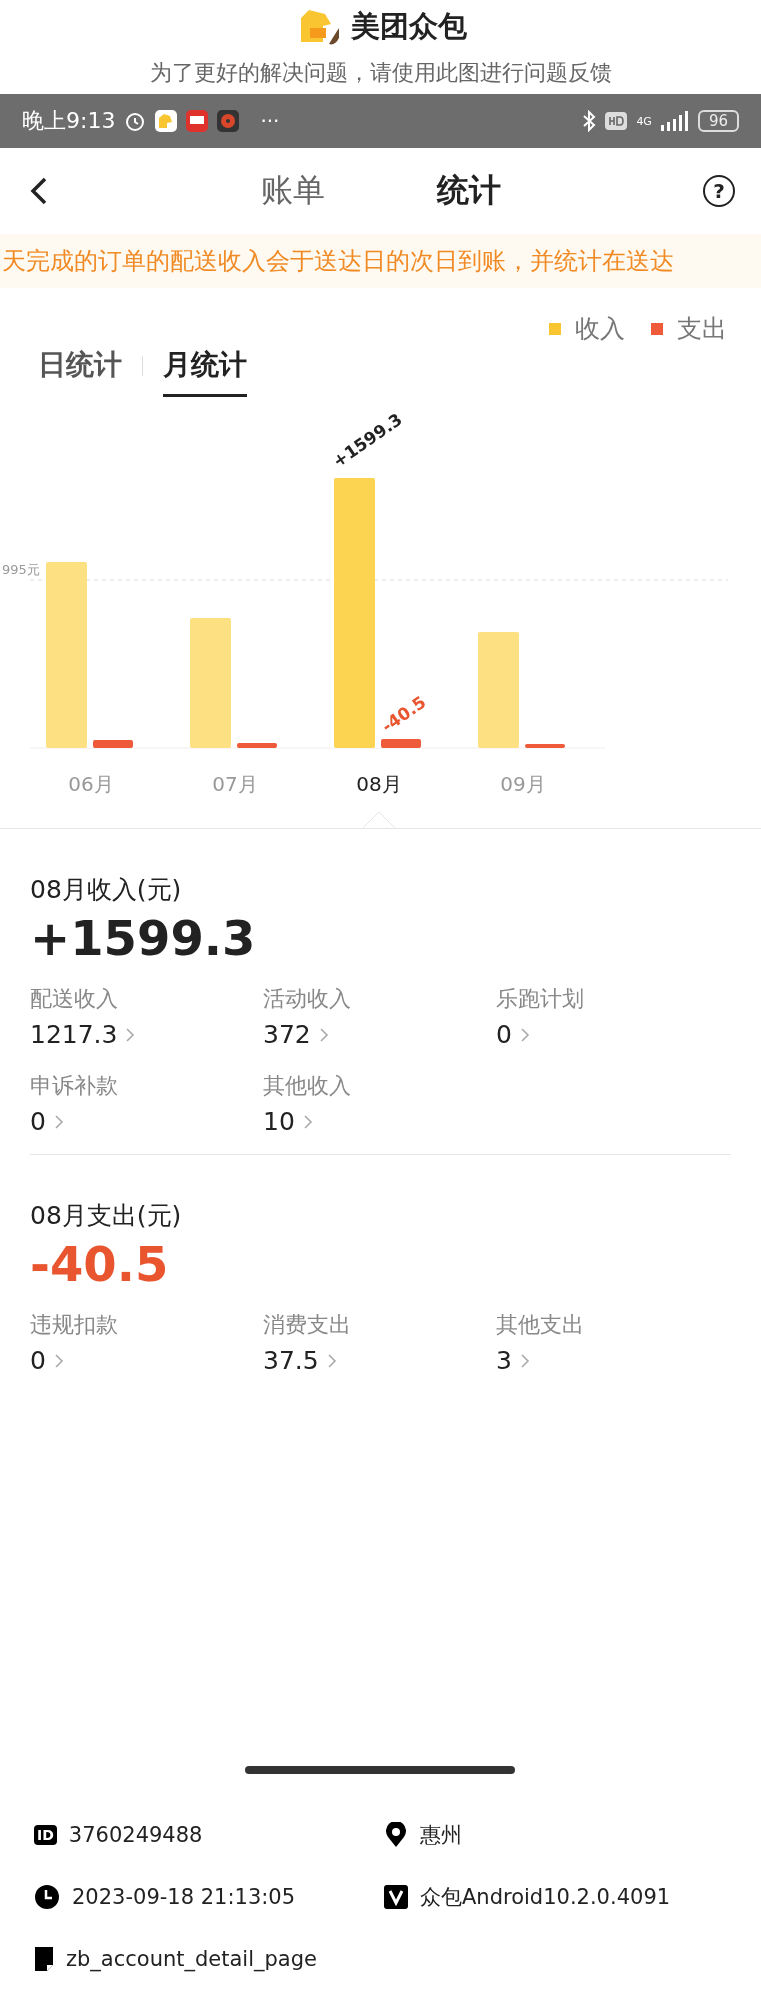  What do you see at coordinates (45, 1835) in the screenshot?
I see `id-icon: ID` at bounding box center [45, 1835].